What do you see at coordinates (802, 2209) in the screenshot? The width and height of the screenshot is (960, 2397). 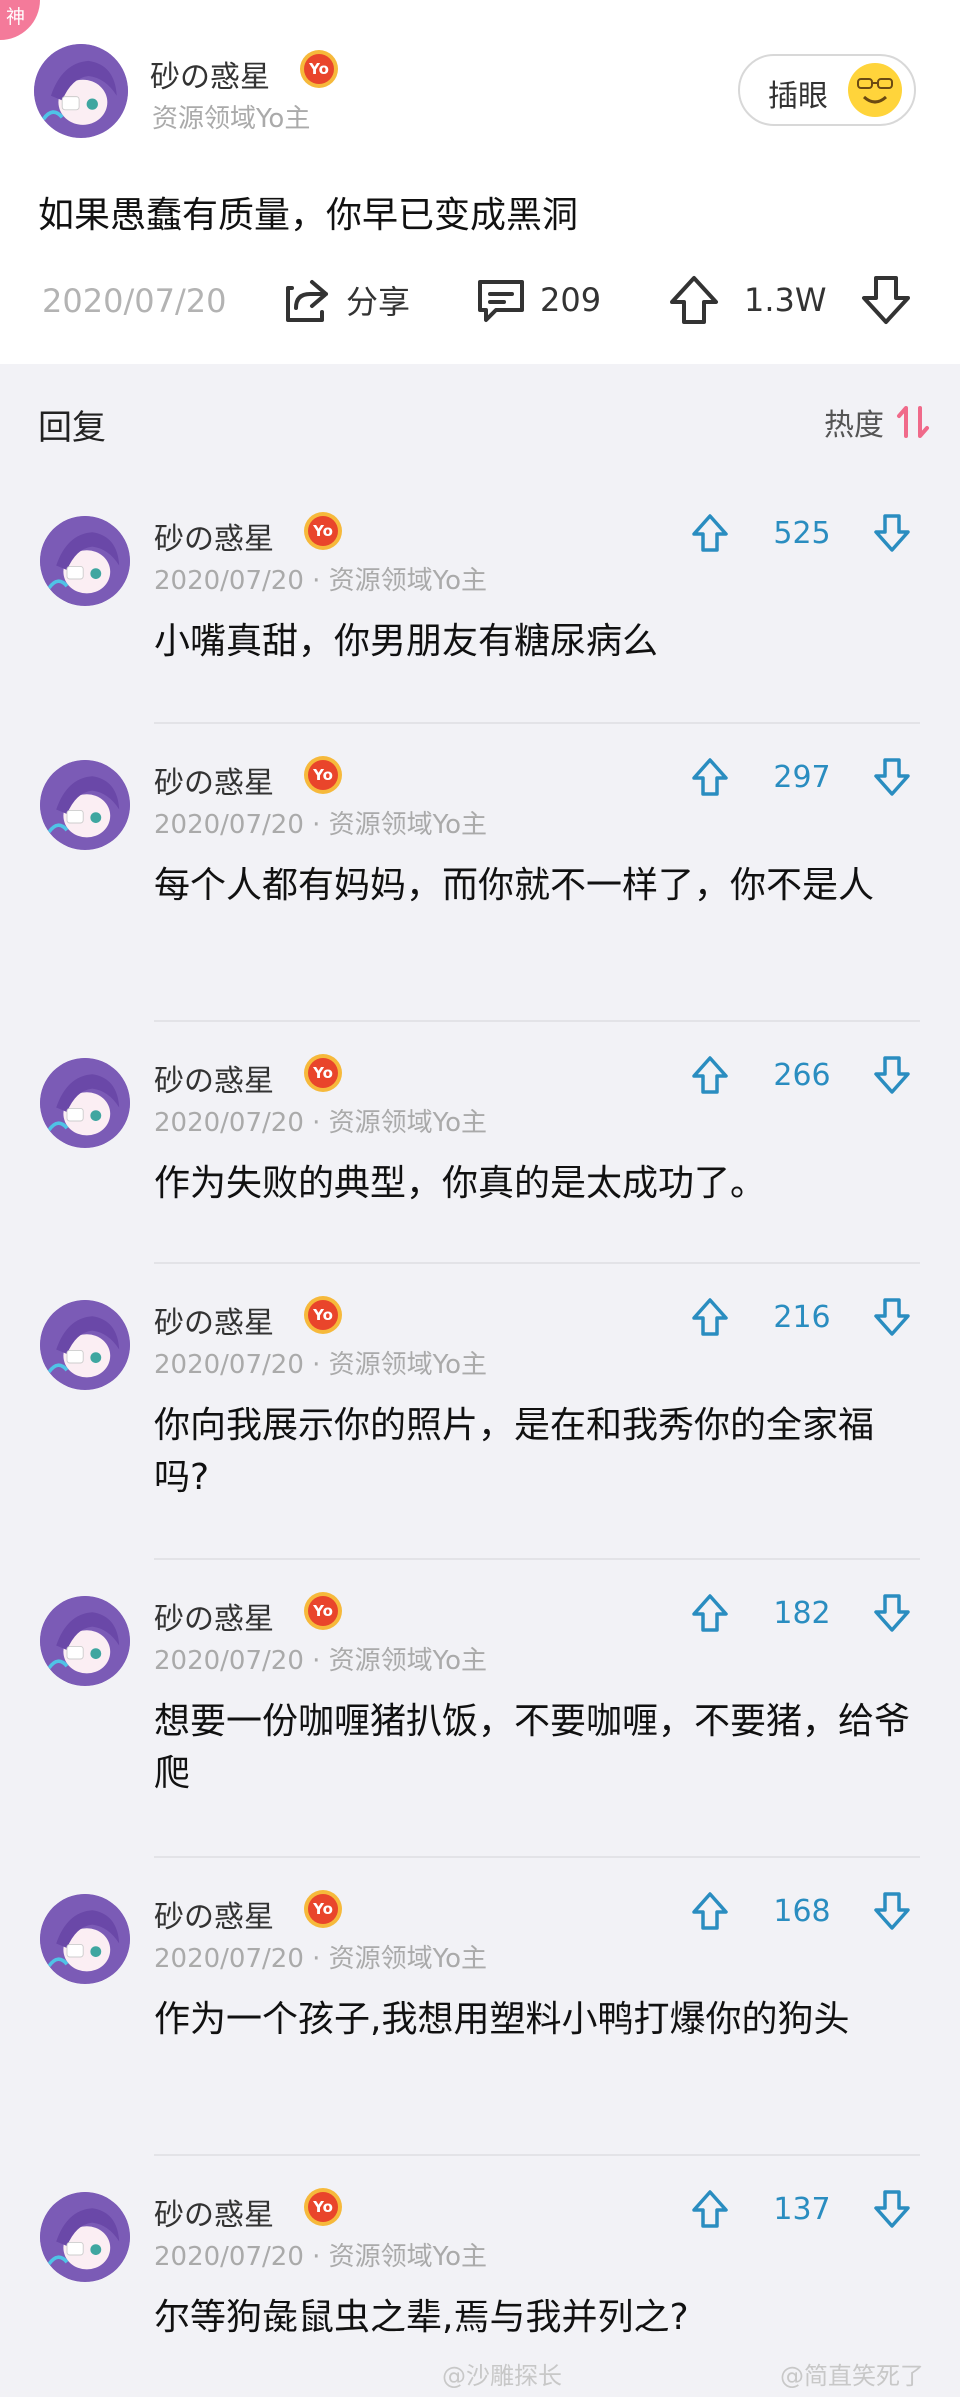 I see `reply-vote-count: 137` at bounding box center [802, 2209].